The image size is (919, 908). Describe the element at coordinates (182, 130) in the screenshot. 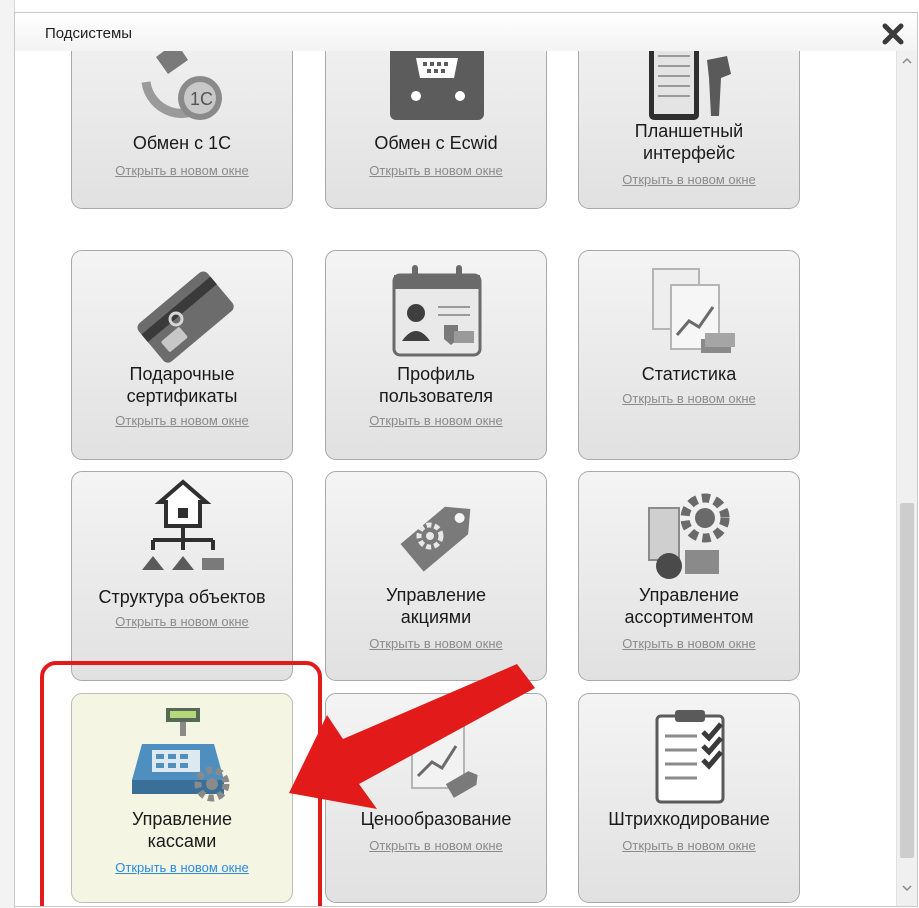

I see `tile-1c-exchange: 1C Обмен с 1С Открыть в новом окне` at that location.